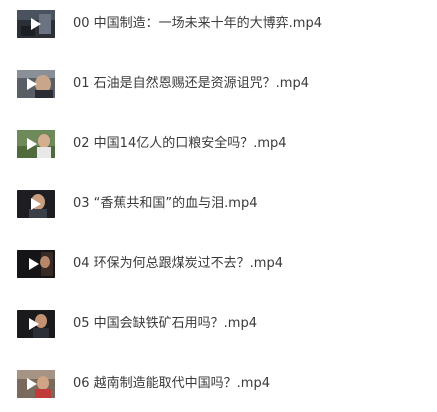 This screenshot has width=437, height=412. I want to click on file-name: 02 中国14亿人的口粮安全吗？.mp4, so click(180, 143).